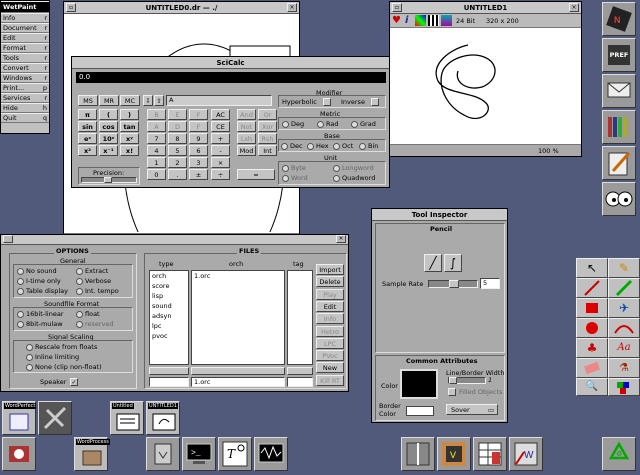  What do you see at coordinates (472, 409) in the screenshot?
I see `mode-popup: Sover ▭` at bounding box center [472, 409].